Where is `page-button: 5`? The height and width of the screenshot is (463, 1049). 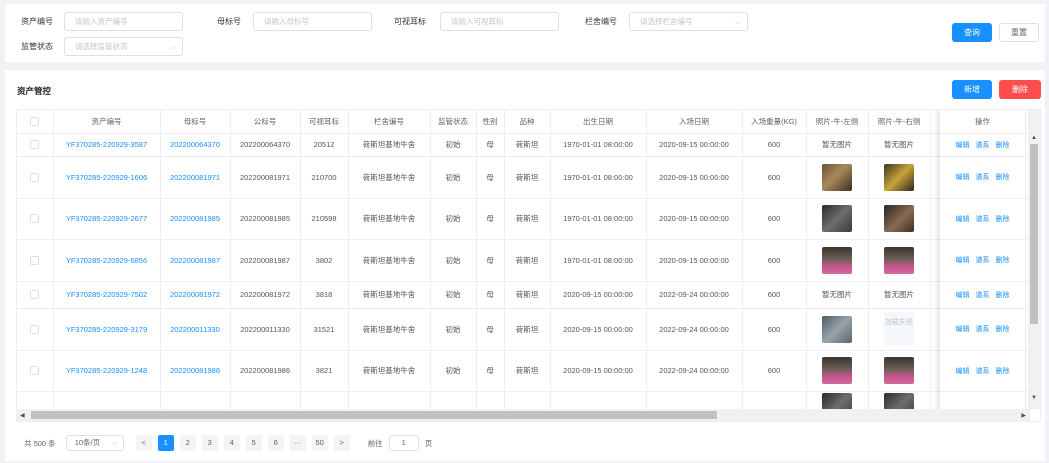
page-button: 5 is located at coordinates (253, 443).